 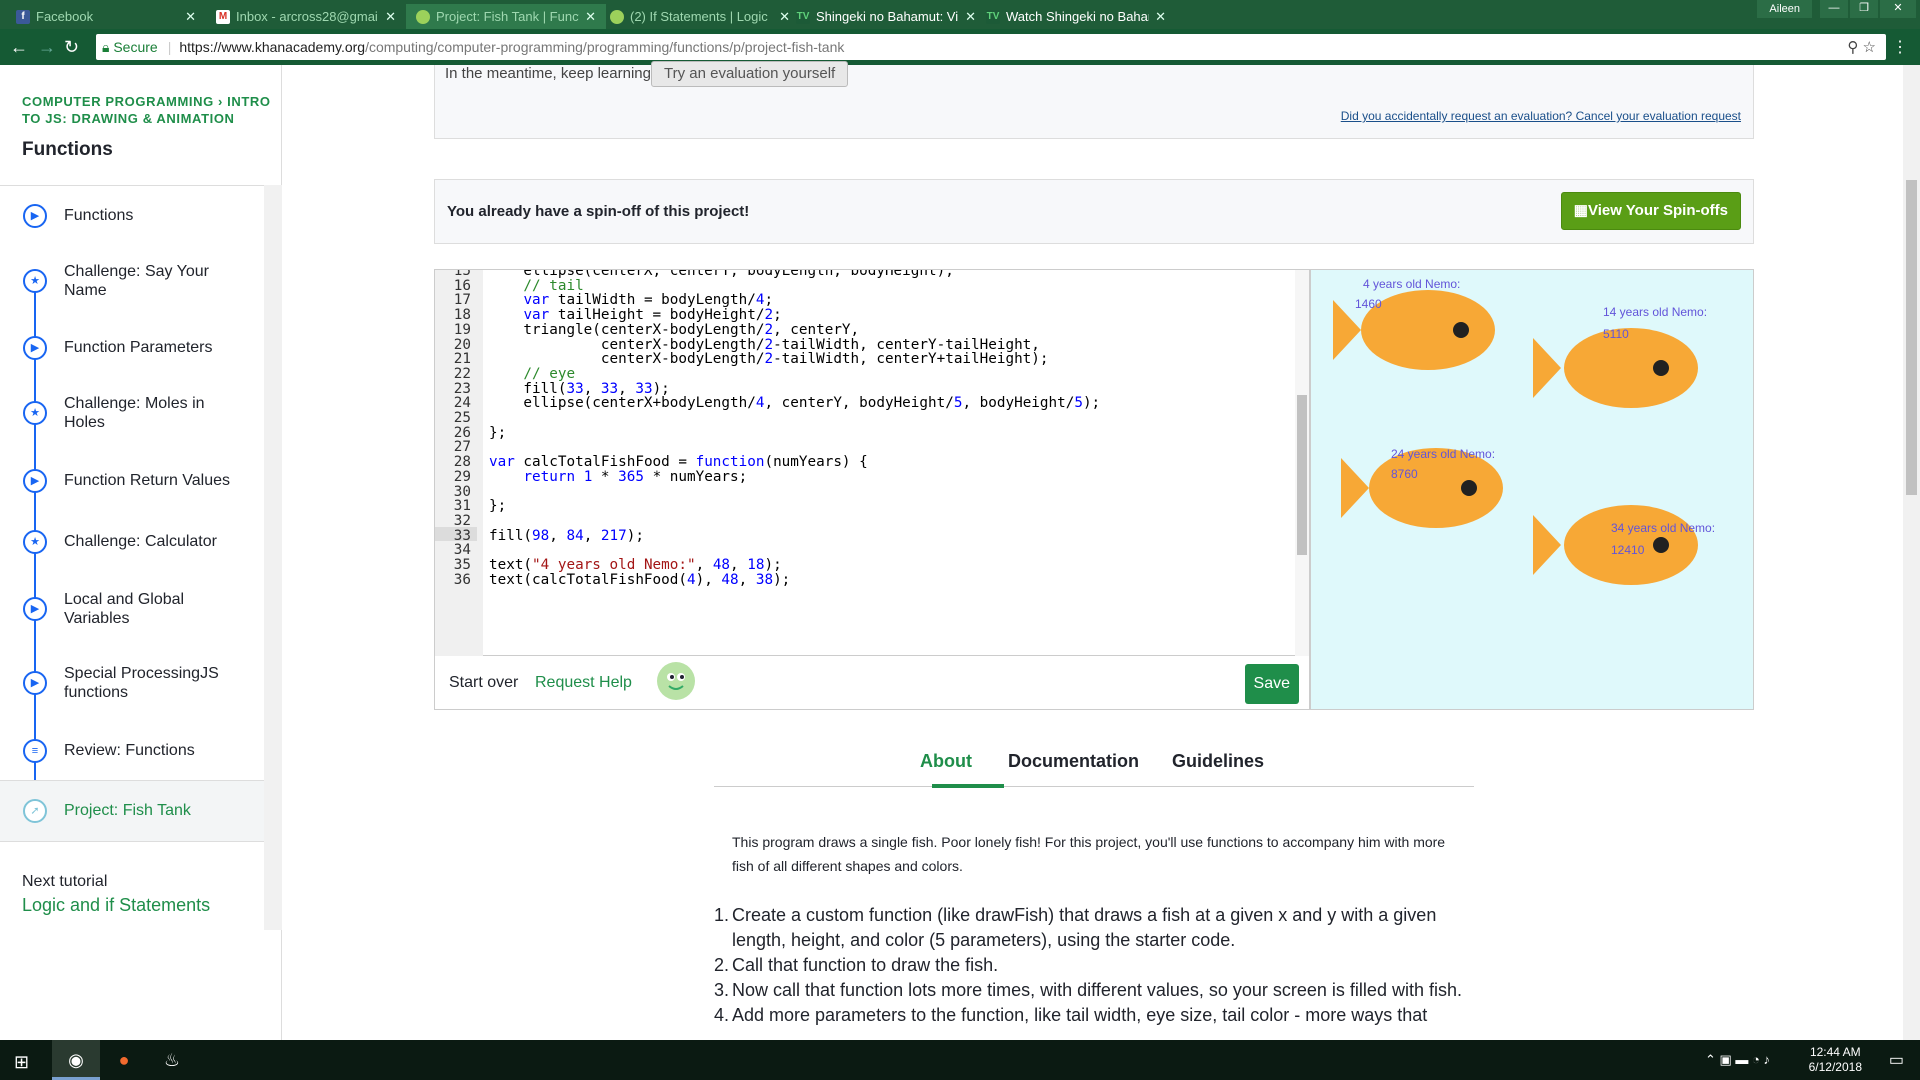 What do you see at coordinates (106, 16) in the screenshot?
I see `browser-tab-facebook: f Facebook ✕` at bounding box center [106, 16].